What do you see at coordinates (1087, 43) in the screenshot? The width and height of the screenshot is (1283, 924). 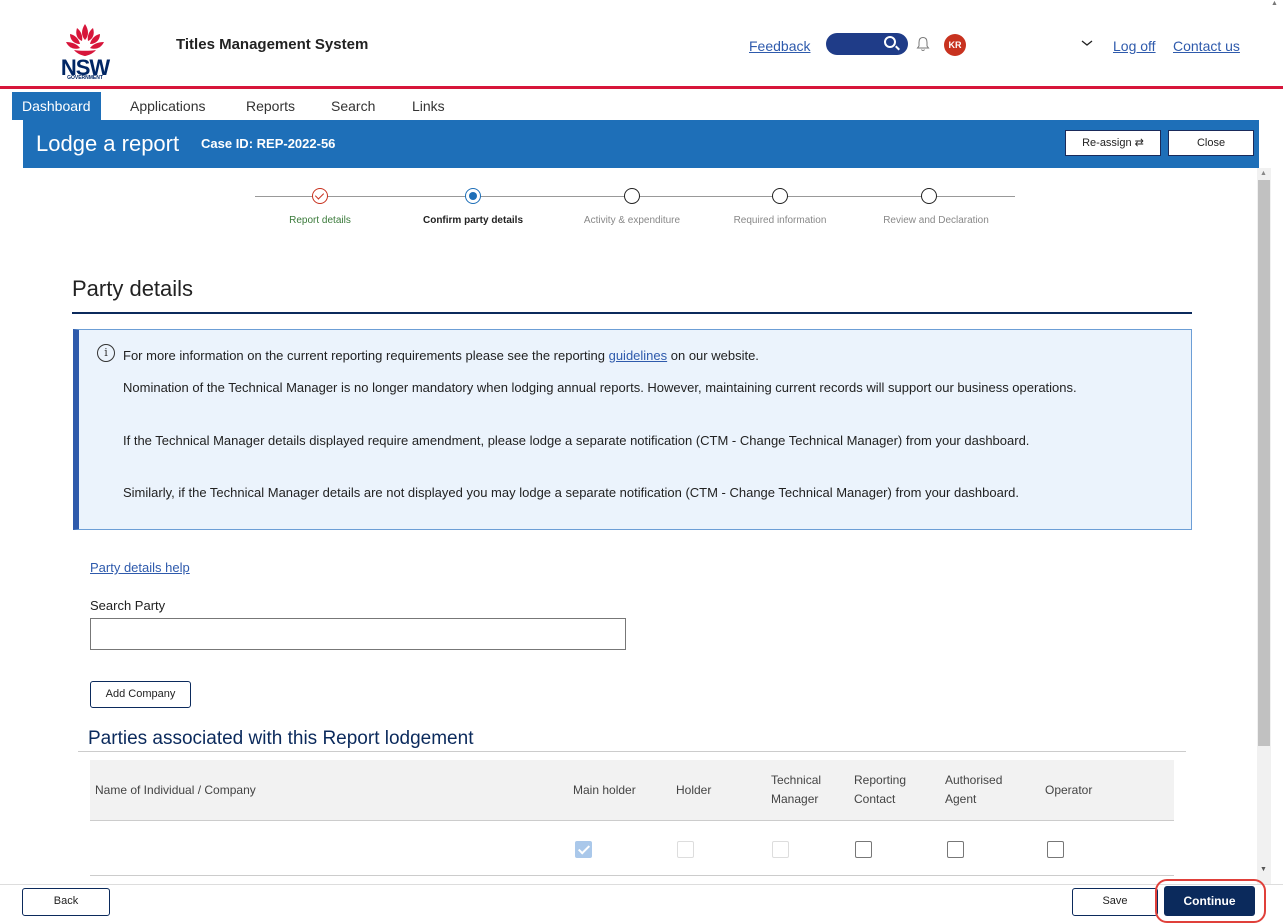 I see `chevron-down-icon` at bounding box center [1087, 43].